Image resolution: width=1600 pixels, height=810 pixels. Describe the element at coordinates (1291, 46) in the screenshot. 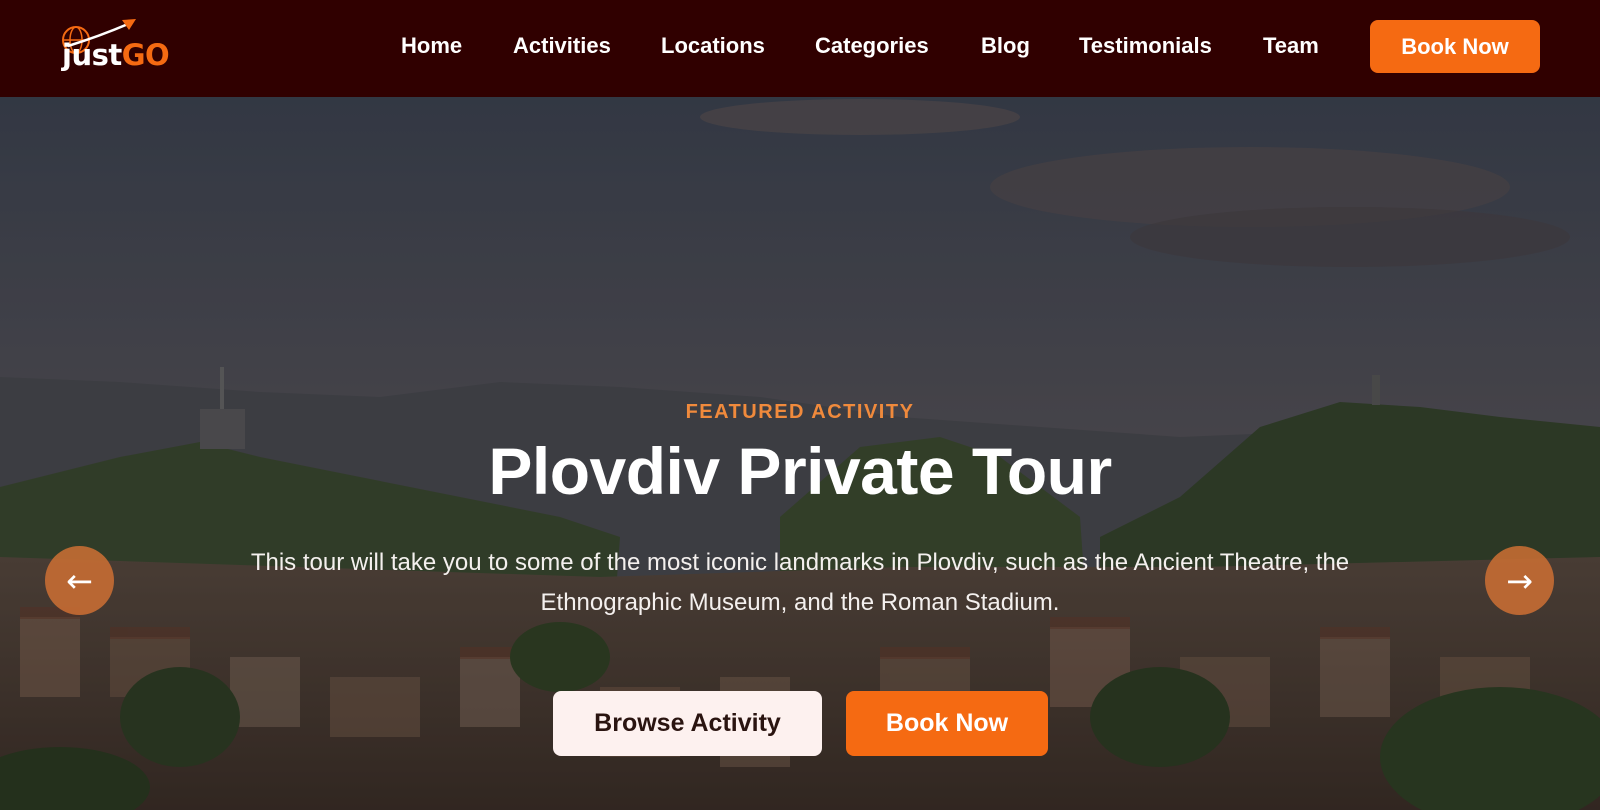

I see `nav-link-team: Team` at that location.